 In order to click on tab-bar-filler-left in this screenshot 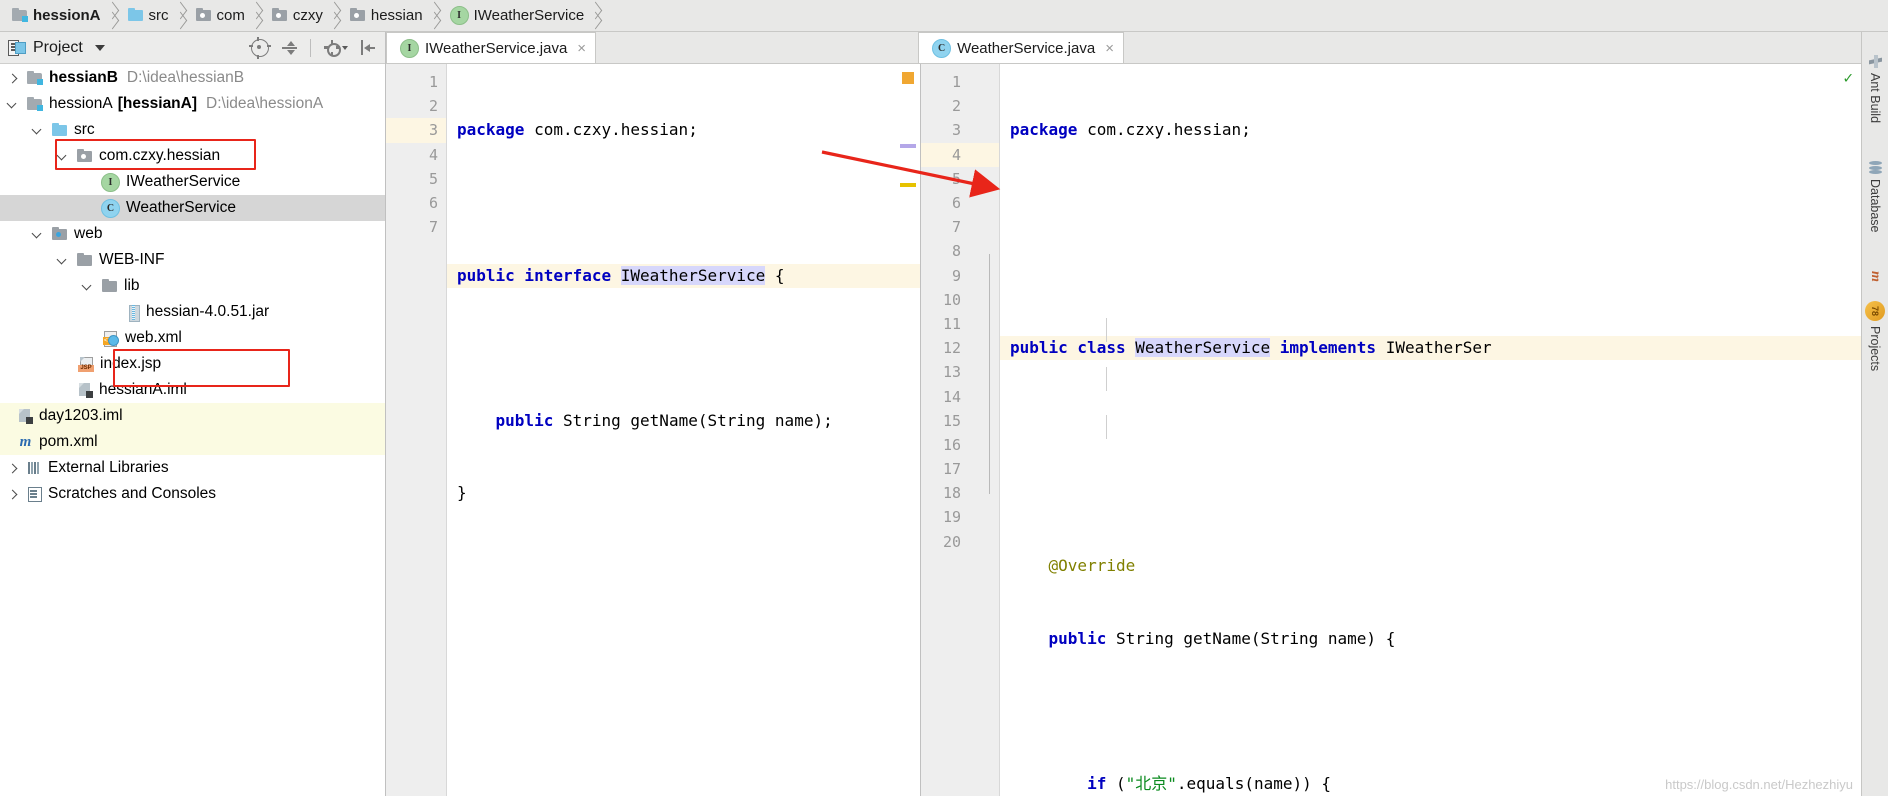, I will do `click(757, 48)`.